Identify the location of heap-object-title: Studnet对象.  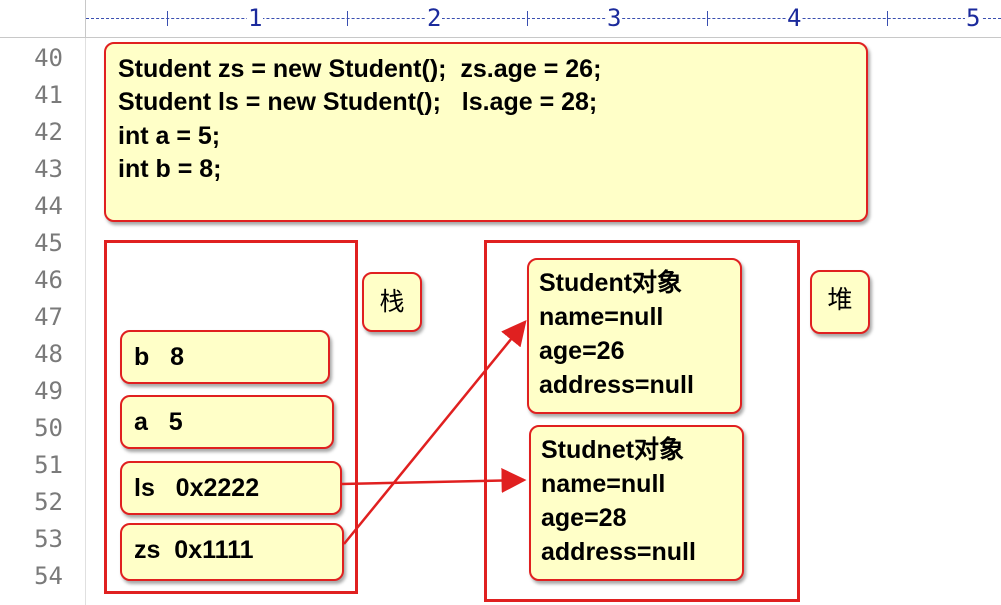
(613, 450).